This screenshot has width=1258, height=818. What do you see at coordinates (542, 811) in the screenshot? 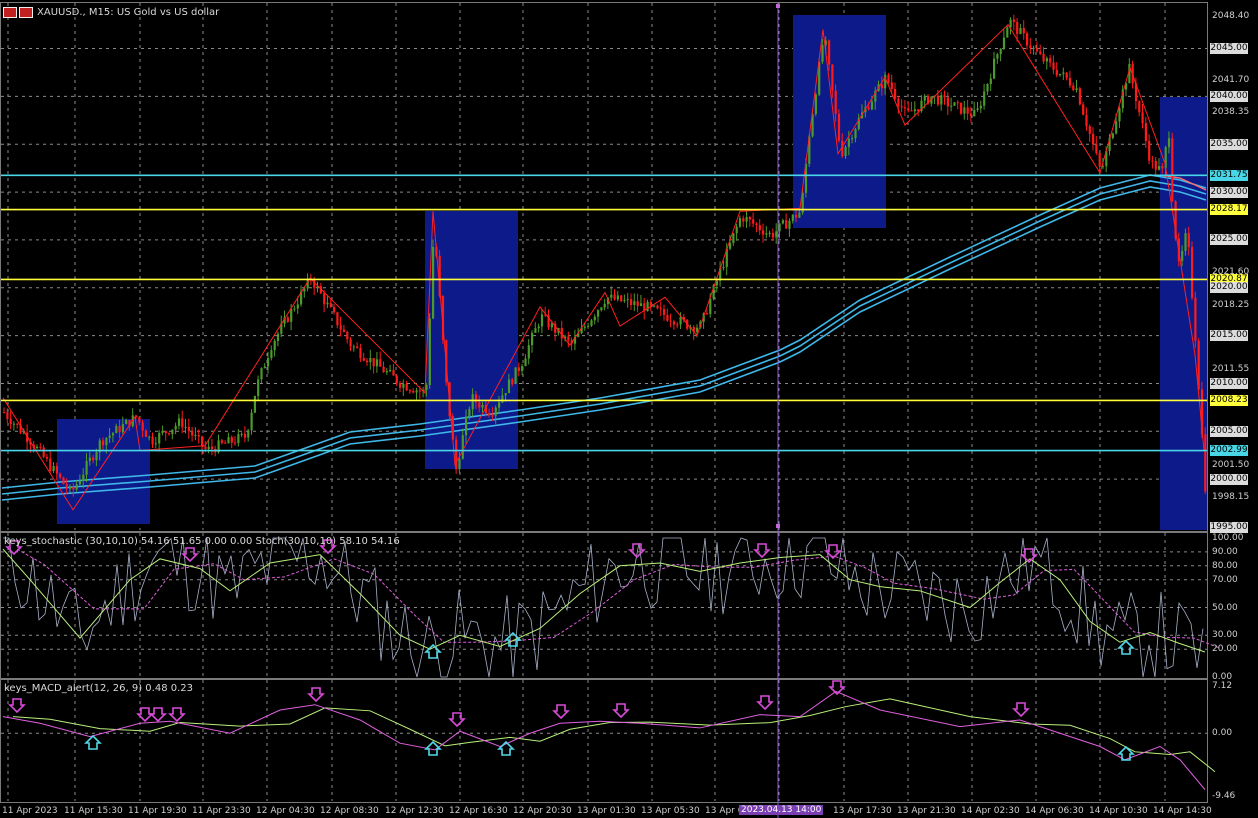
I see `time-label: 12 Apr 20:30` at bounding box center [542, 811].